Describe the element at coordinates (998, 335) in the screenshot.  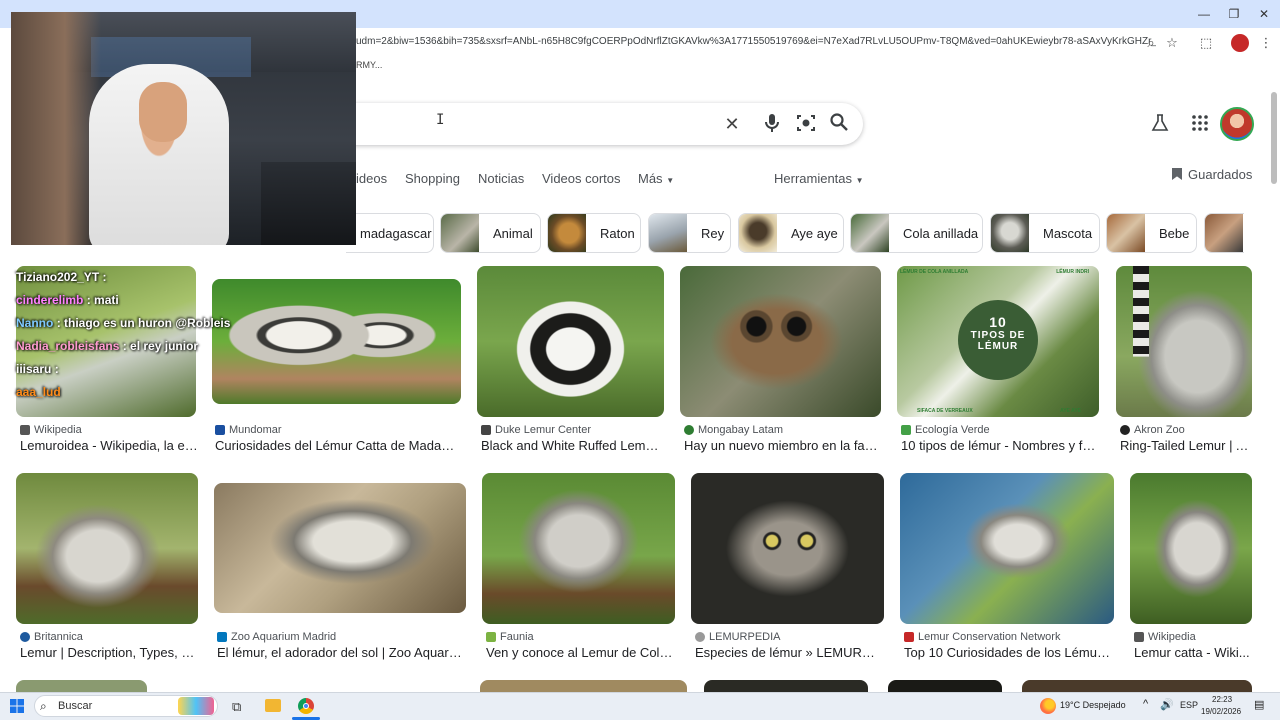
I see `badge-line: TIPOS DE` at that location.